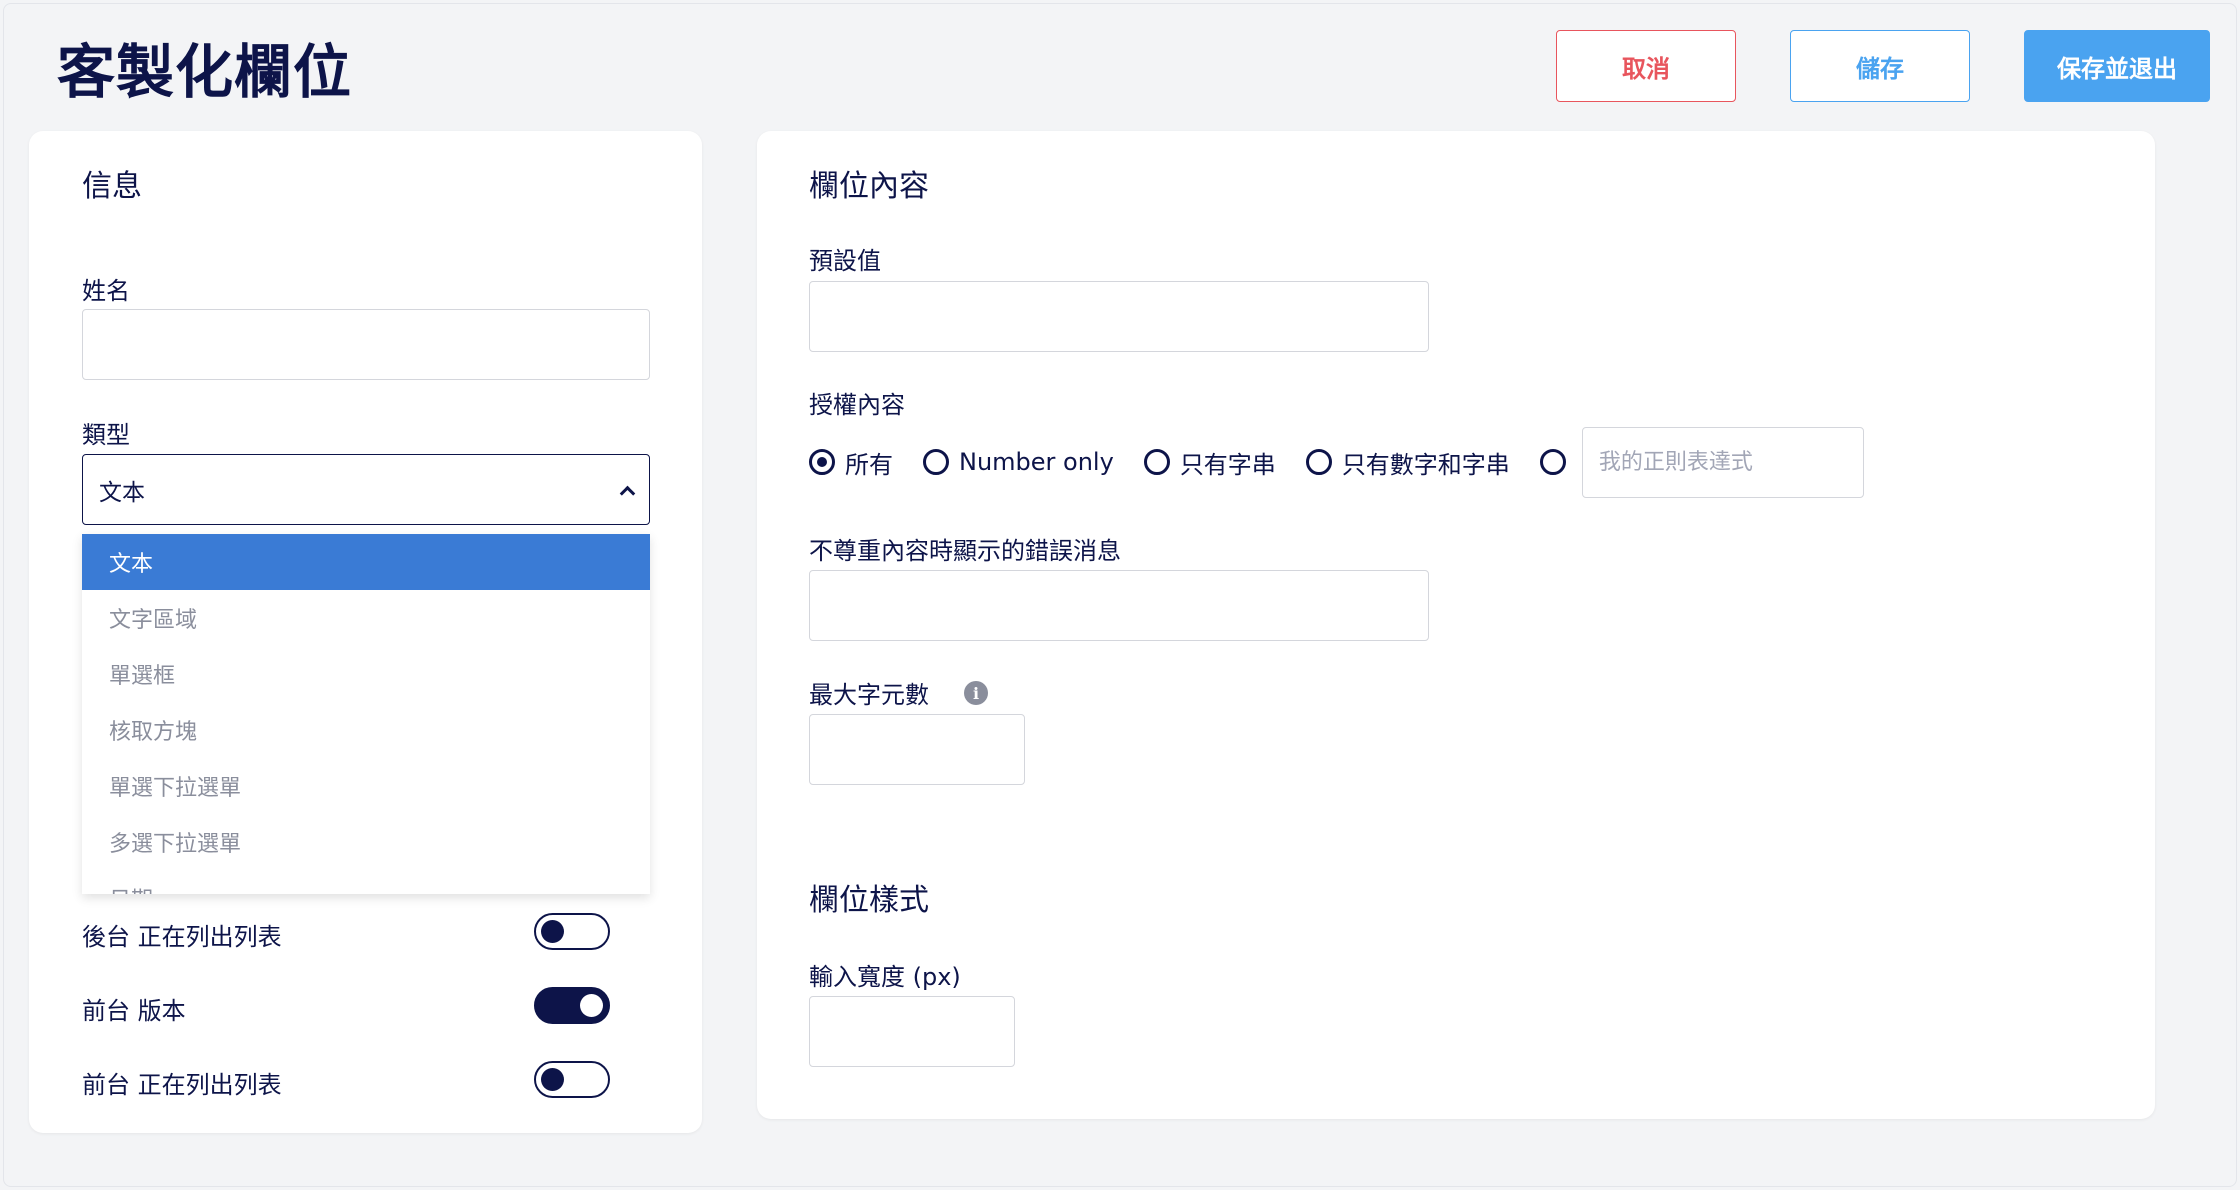  Describe the element at coordinates (205, 72) in the screenshot. I see `page-title: 客製化欄位` at that location.